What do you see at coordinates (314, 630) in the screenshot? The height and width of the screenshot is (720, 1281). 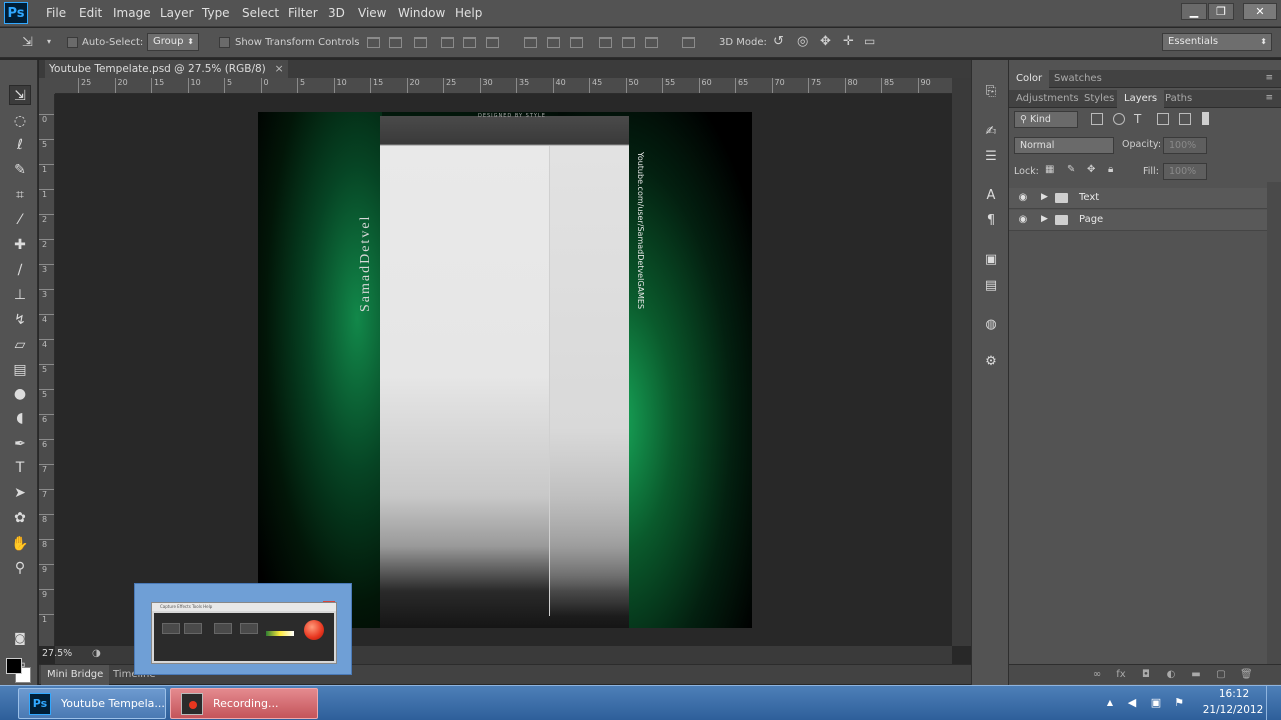 I see `record-button` at bounding box center [314, 630].